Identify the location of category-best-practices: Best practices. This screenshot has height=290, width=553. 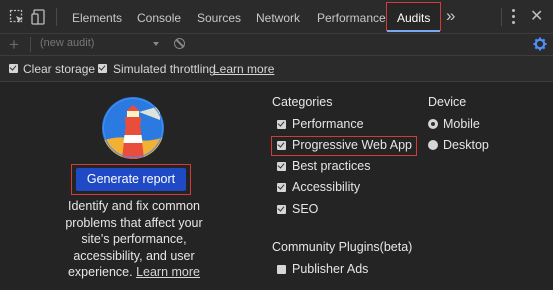
(332, 167).